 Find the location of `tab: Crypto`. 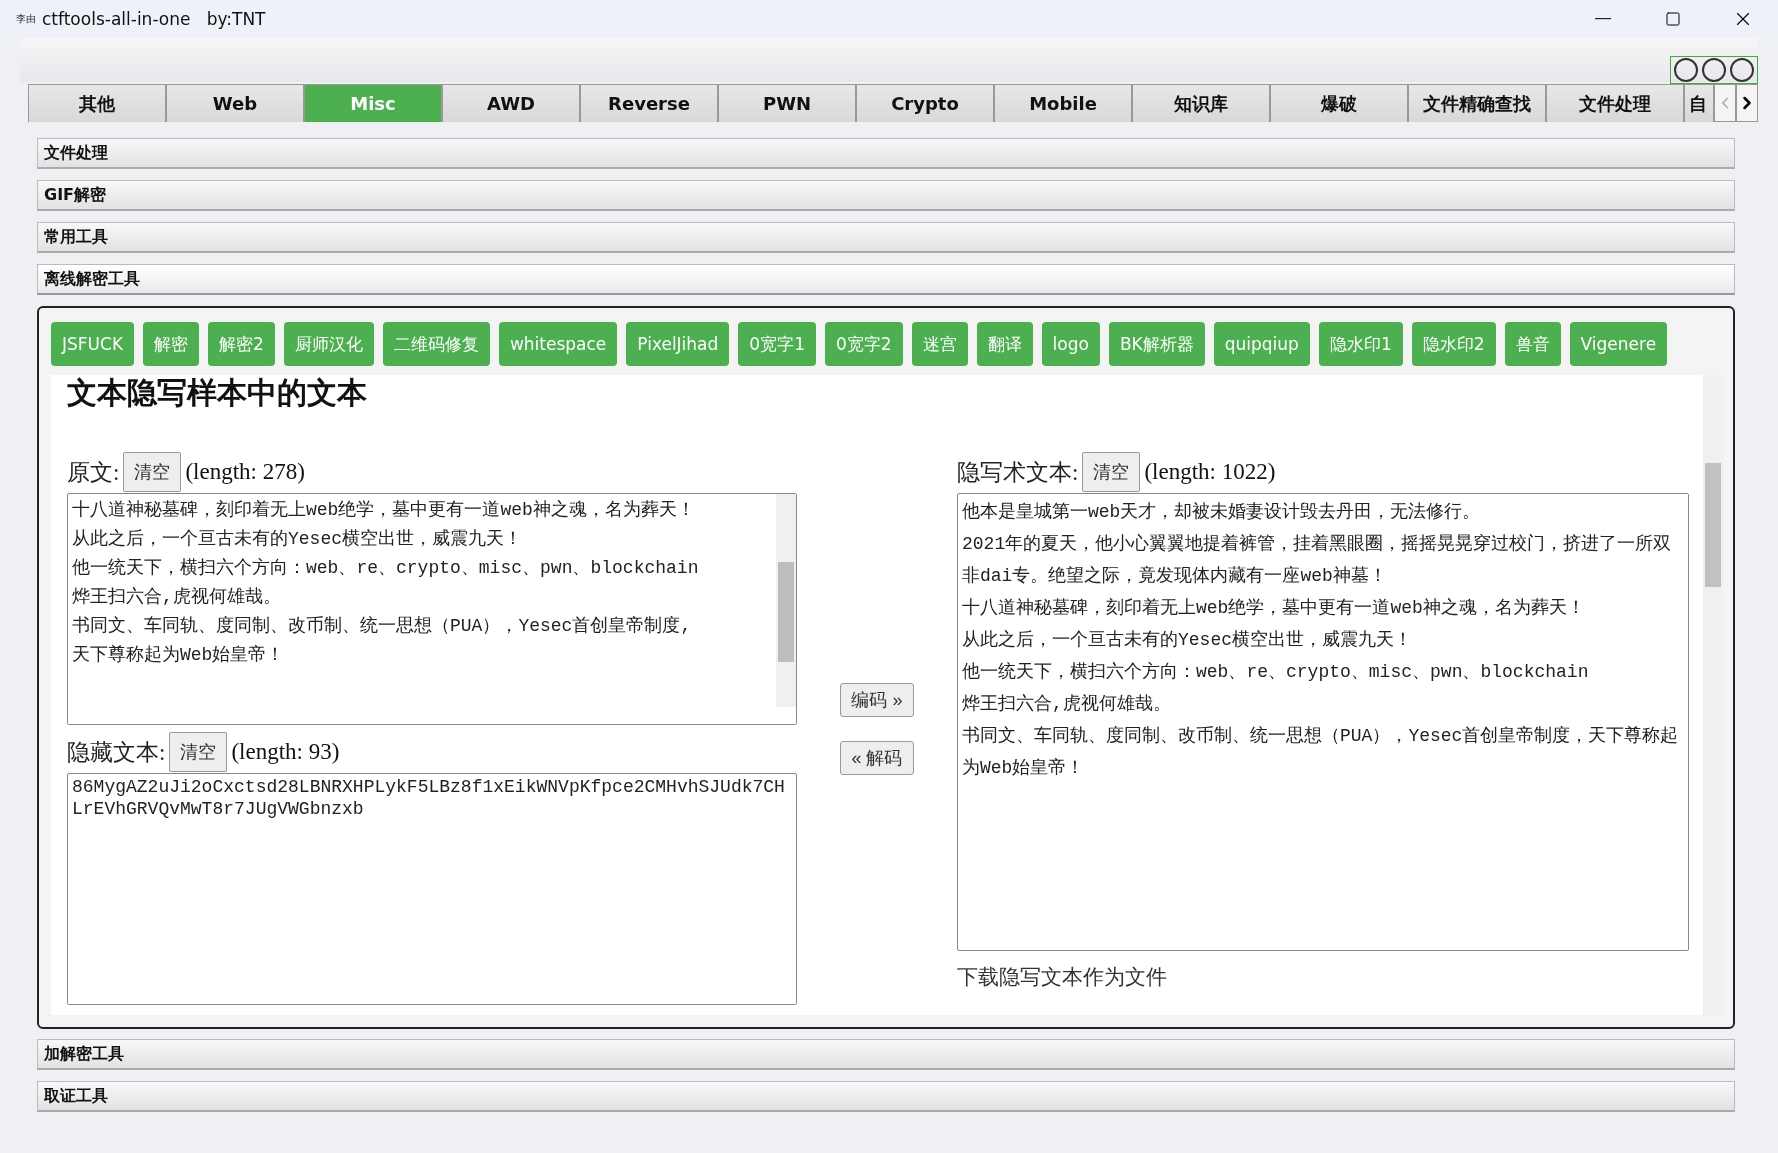

tab: Crypto is located at coordinates (925, 103).